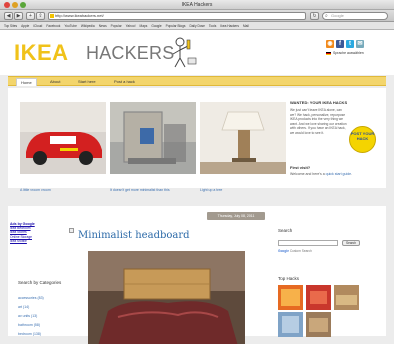 This screenshot has width=394, height=344. I want to click on ad-link: Ikea Mobile, so click(36, 241).